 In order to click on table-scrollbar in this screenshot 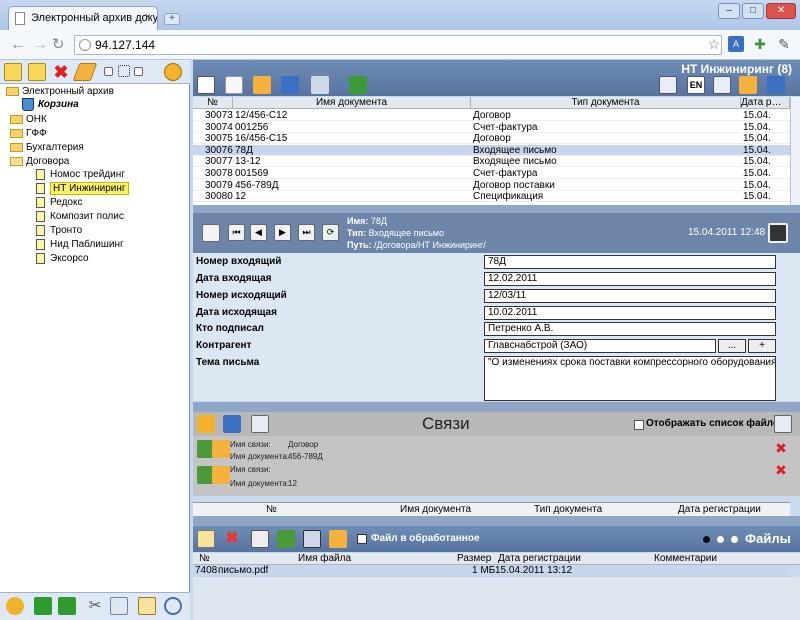, I will do `click(795, 151)`.